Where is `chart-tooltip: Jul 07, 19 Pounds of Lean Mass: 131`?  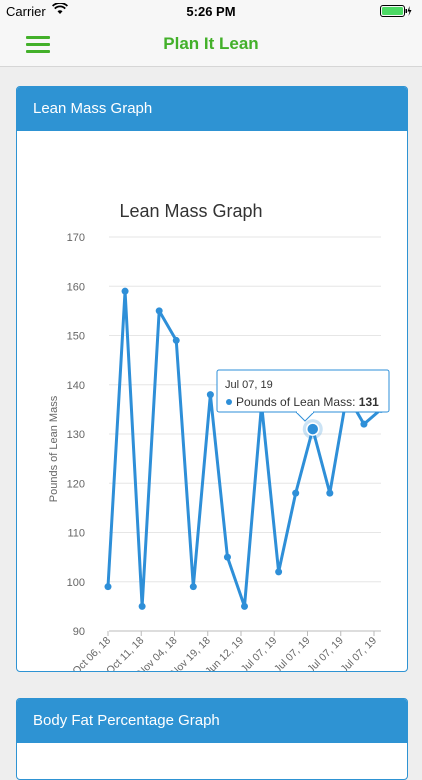
chart-tooltip: Jul 07, 19 Pounds of Lean Mass: 131 is located at coordinates (303, 395).